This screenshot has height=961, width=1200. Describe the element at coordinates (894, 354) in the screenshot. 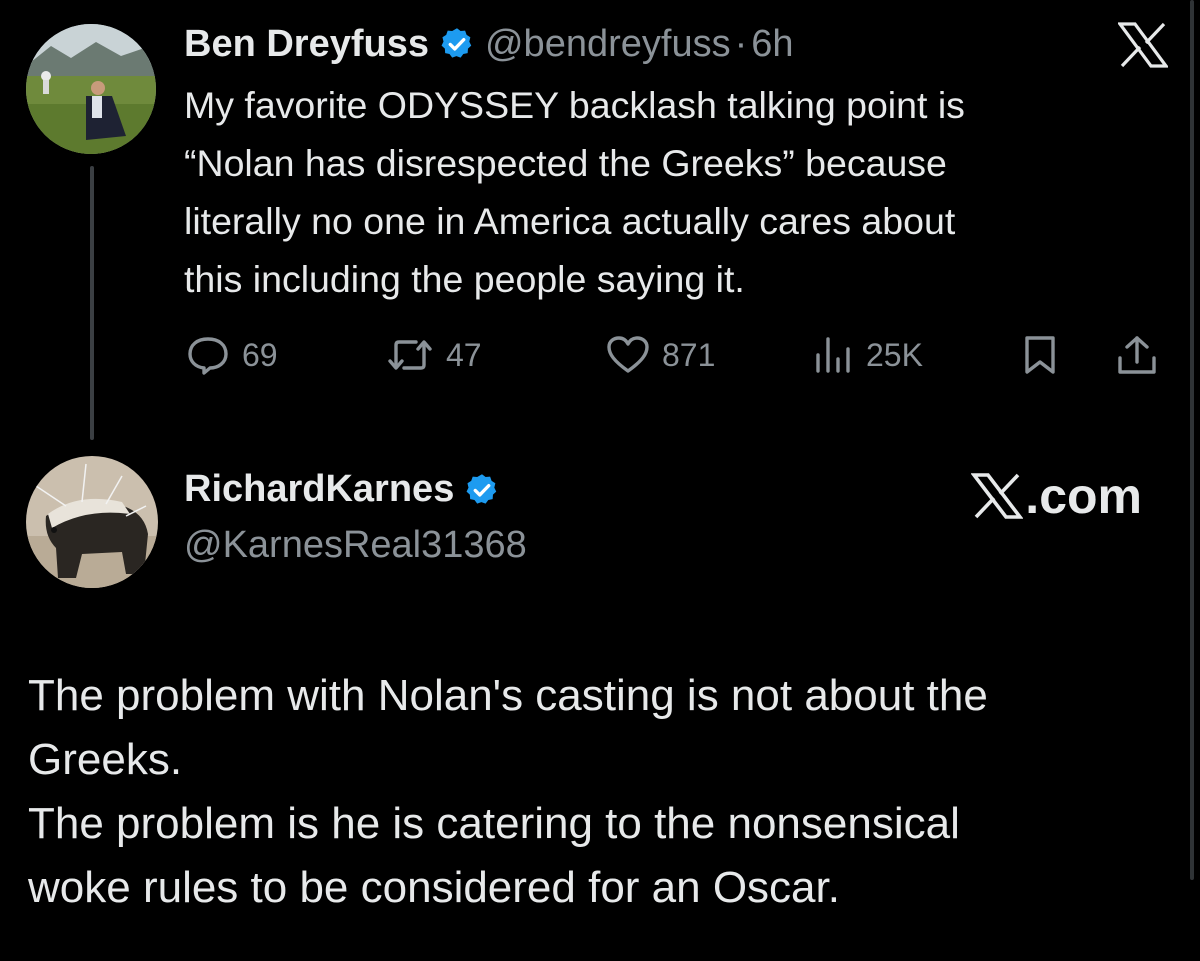

I see `views-count: 25K` at that location.